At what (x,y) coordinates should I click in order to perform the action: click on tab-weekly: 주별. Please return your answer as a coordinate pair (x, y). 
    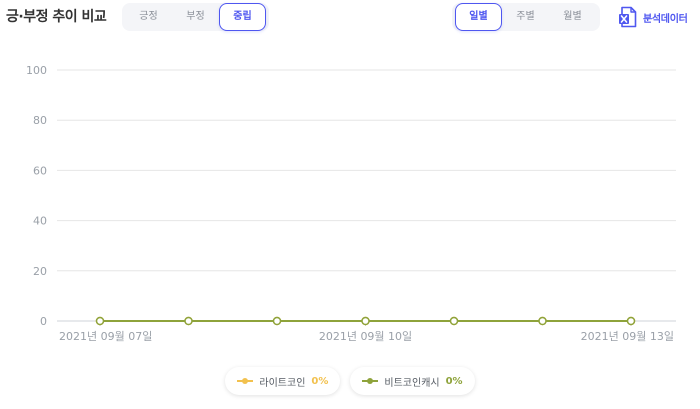
    Looking at the image, I should click on (525, 17).